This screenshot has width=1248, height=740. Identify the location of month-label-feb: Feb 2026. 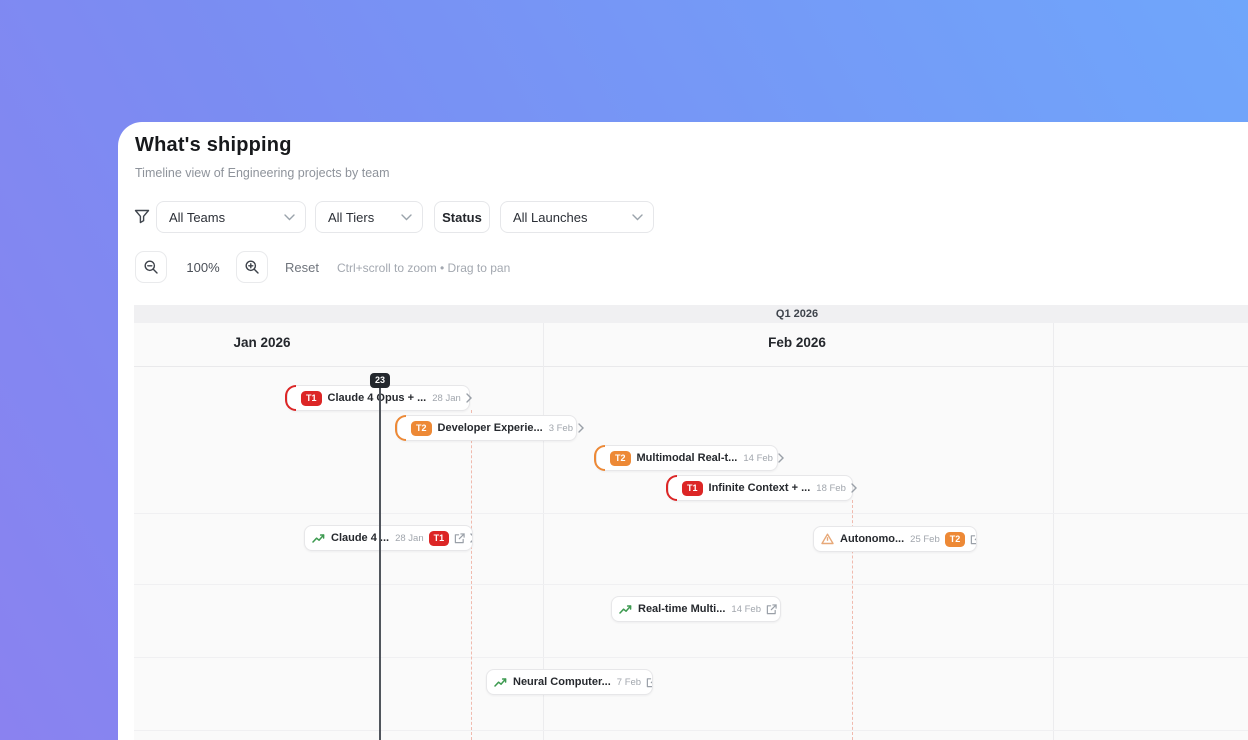
(797, 342).